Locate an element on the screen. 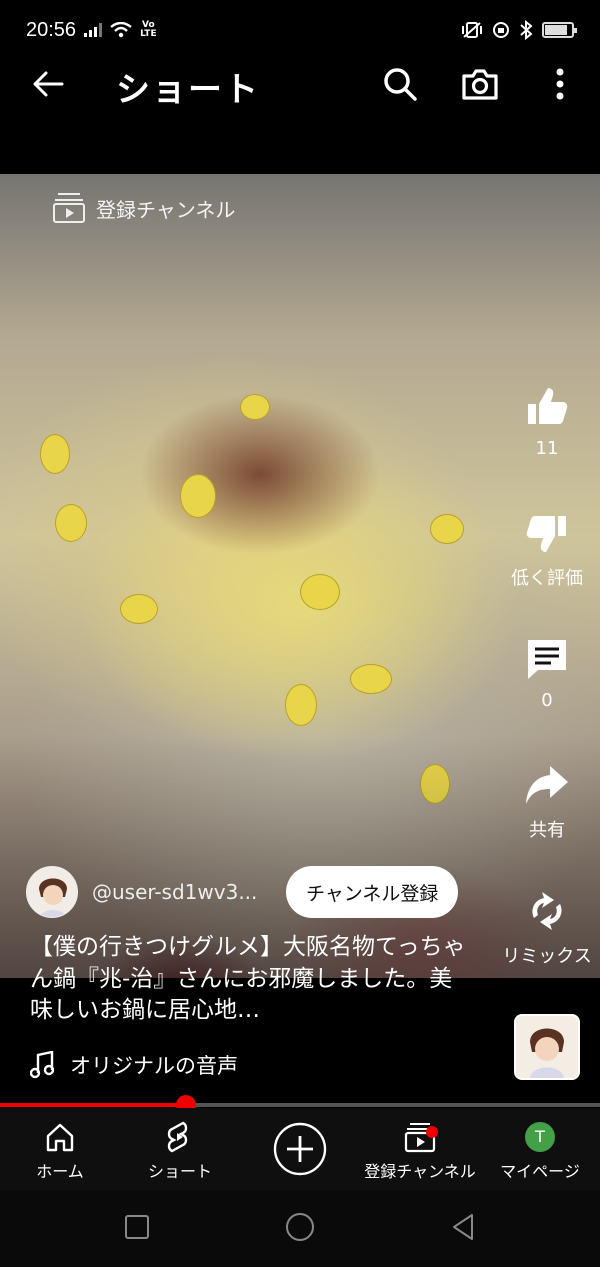 The image size is (600, 1267). share-label: 共有 is located at coordinates (547, 830).